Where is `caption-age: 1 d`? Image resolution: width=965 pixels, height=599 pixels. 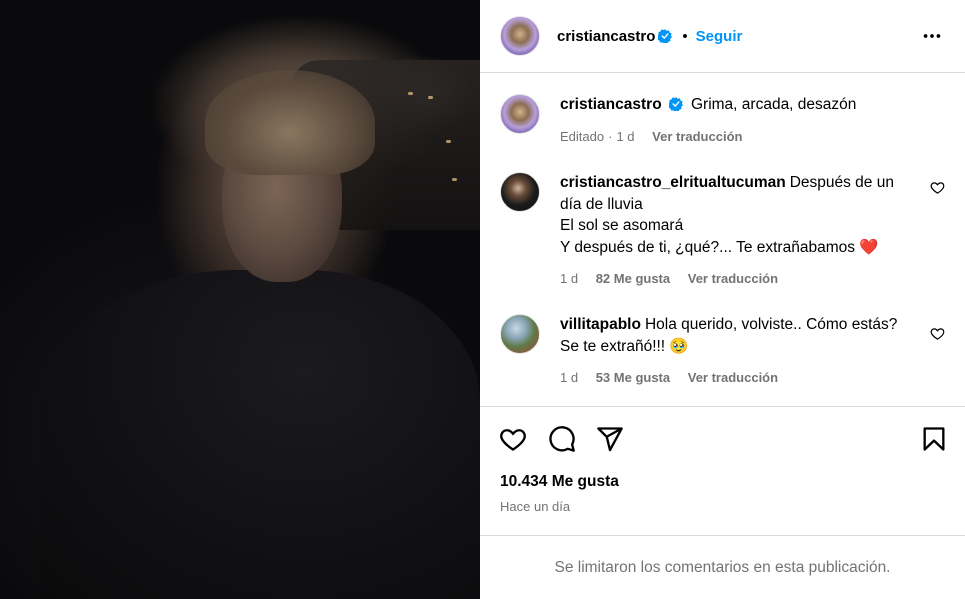 caption-age: 1 d is located at coordinates (625, 136).